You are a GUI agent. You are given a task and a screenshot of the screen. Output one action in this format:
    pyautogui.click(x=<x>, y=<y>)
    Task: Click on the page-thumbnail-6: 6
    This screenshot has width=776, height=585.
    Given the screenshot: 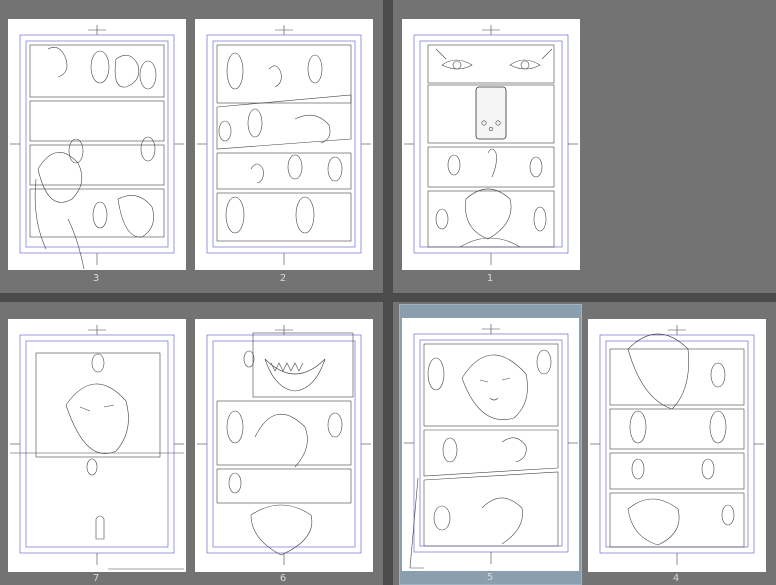 What is the action you would take?
    pyautogui.click(x=285, y=443)
    